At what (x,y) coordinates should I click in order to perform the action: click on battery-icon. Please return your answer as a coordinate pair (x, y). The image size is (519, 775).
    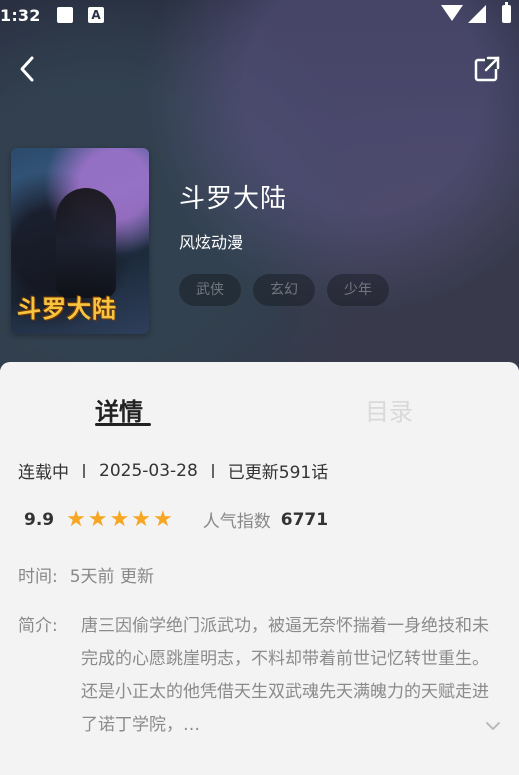
    Looking at the image, I should click on (506, 12).